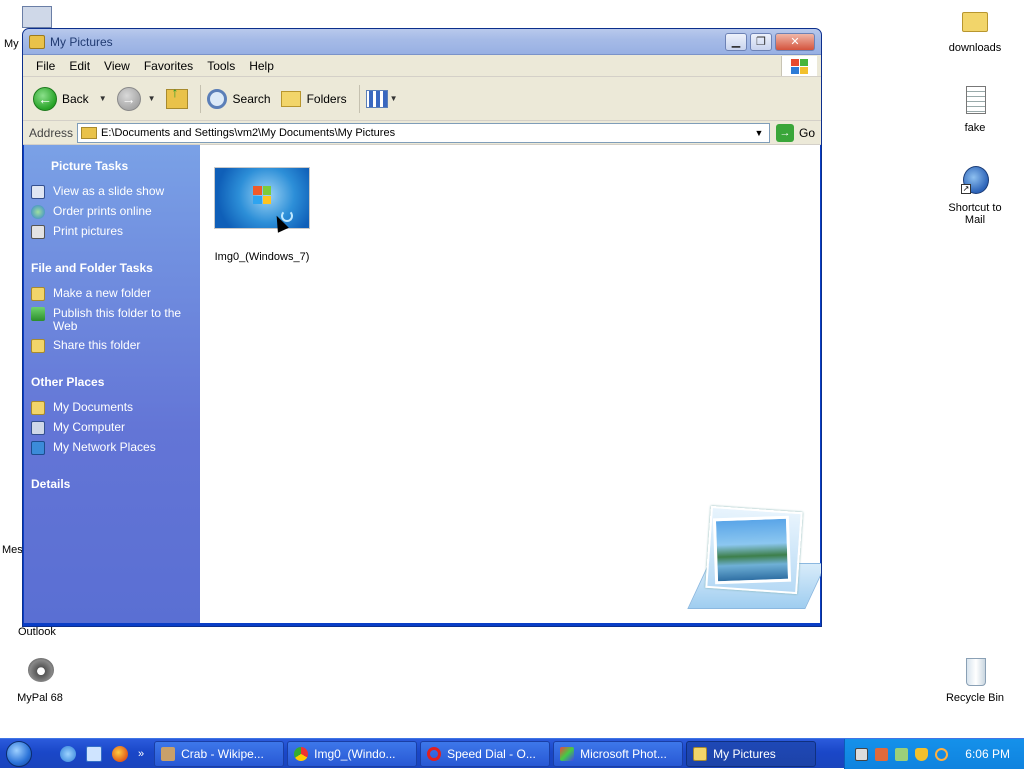 The image size is (1024, 769). Describe the element at coordinates (38, 294) in the screenshot. I see `new-folder-icon` at that location.